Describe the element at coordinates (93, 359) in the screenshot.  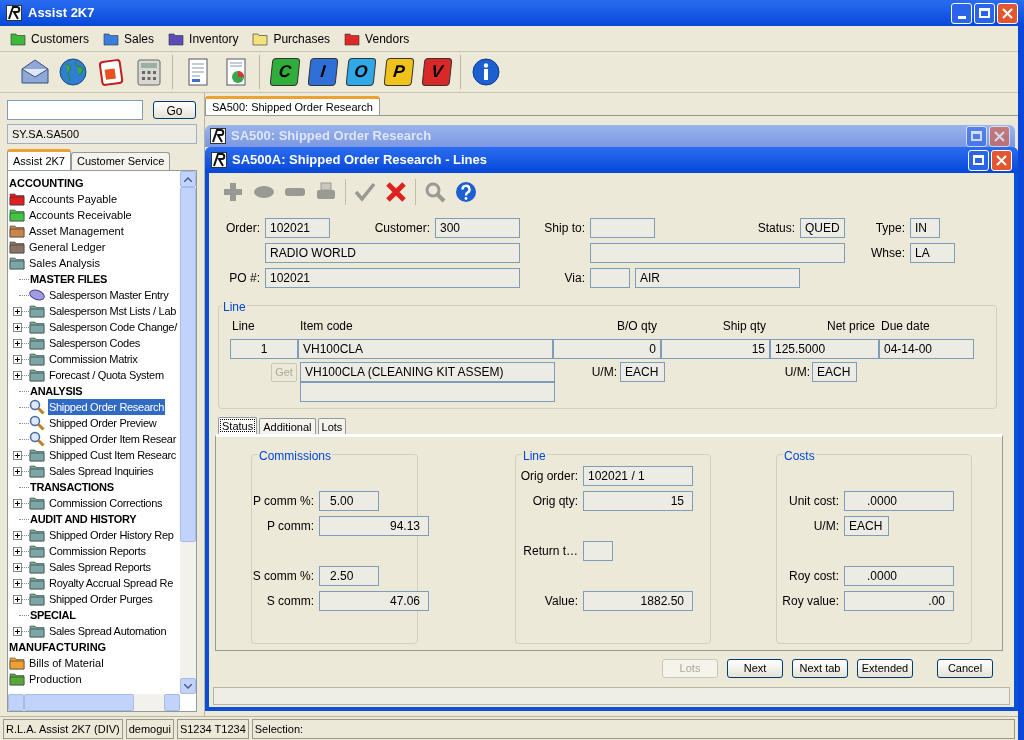
I see `tree-item: Commission Matrix` at that location.